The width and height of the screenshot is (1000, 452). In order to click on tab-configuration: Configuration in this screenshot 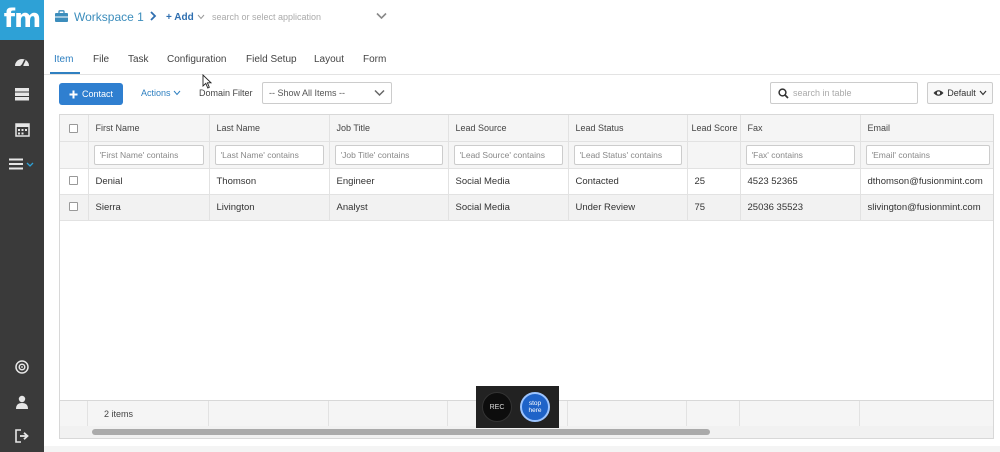, I will do `click(196, 59)`.